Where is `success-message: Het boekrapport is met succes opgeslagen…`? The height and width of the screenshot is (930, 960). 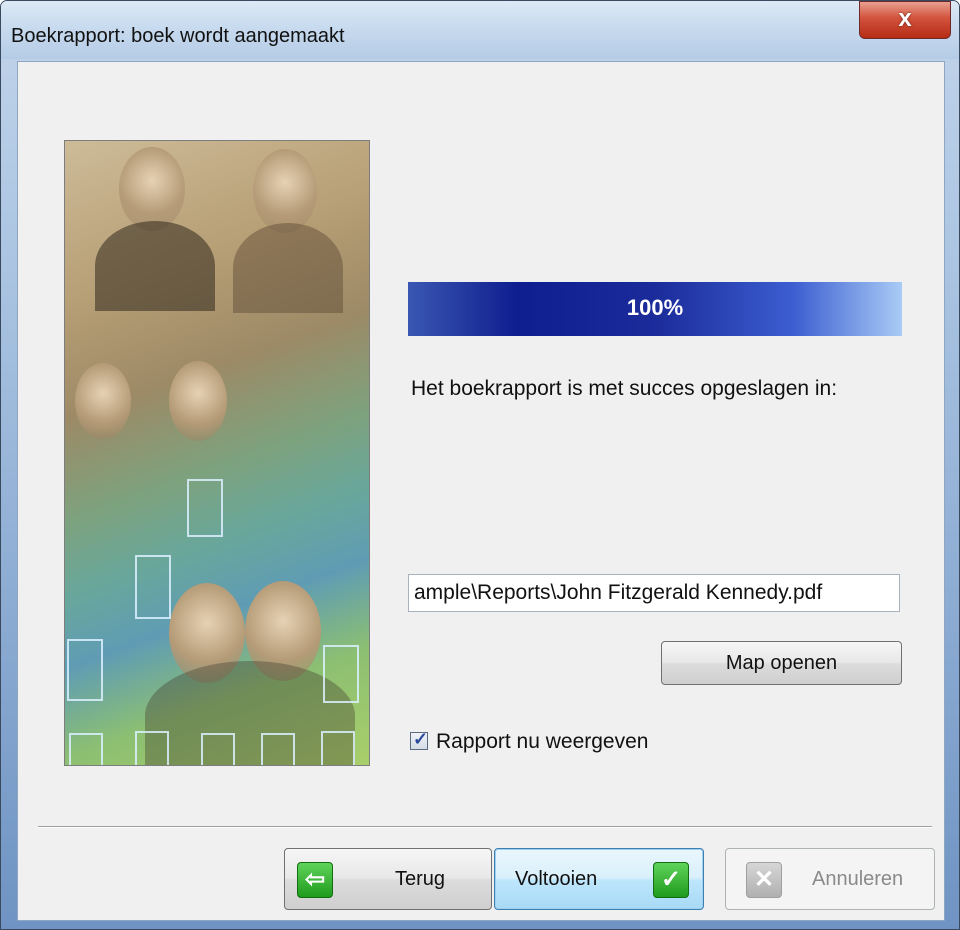
success-message: Het boekrapport is met succes opgeslagen… is located at coordinates (624, 388).